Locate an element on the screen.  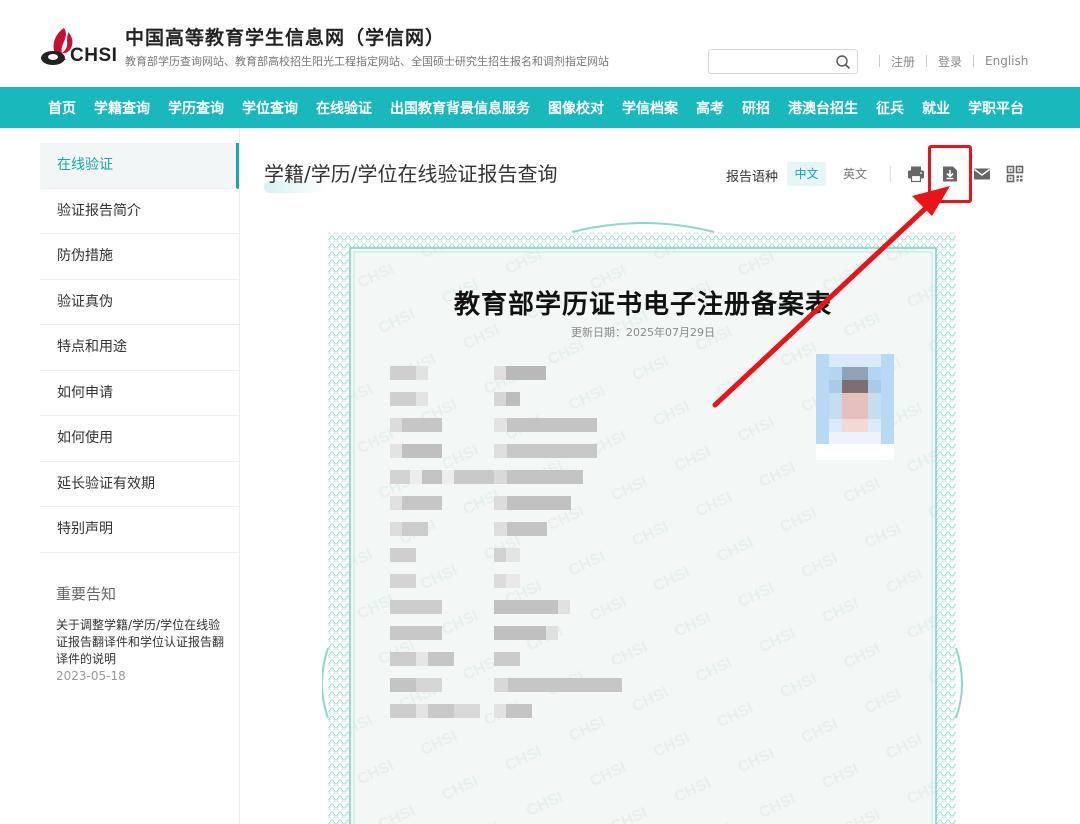
nav-item-conscription: 征兵 is located at coordinates (890, 108).